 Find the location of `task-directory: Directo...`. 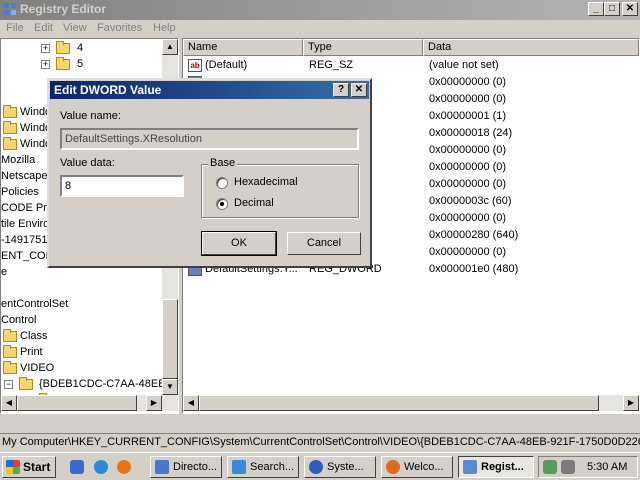

task-directory: Directo... is located at coordinates (186, 467).